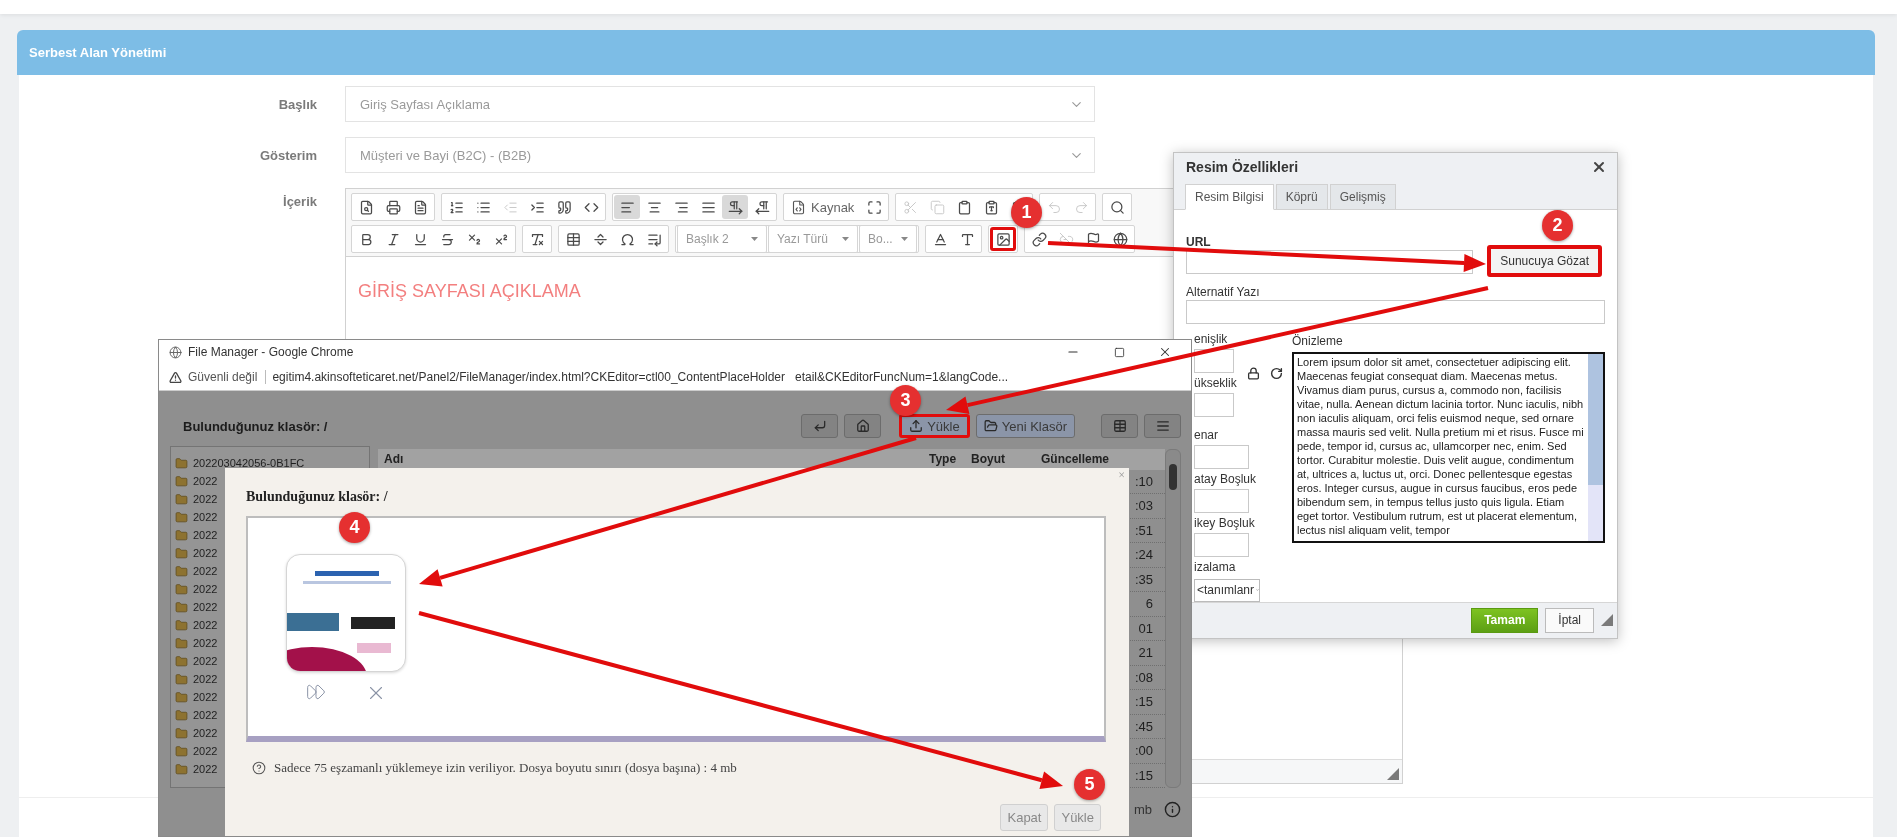 The image size is (1897, 837). What do you see at coordinates (798, 207) in the screenshot?
I see `source-icon` at bounding box center [798, 207].